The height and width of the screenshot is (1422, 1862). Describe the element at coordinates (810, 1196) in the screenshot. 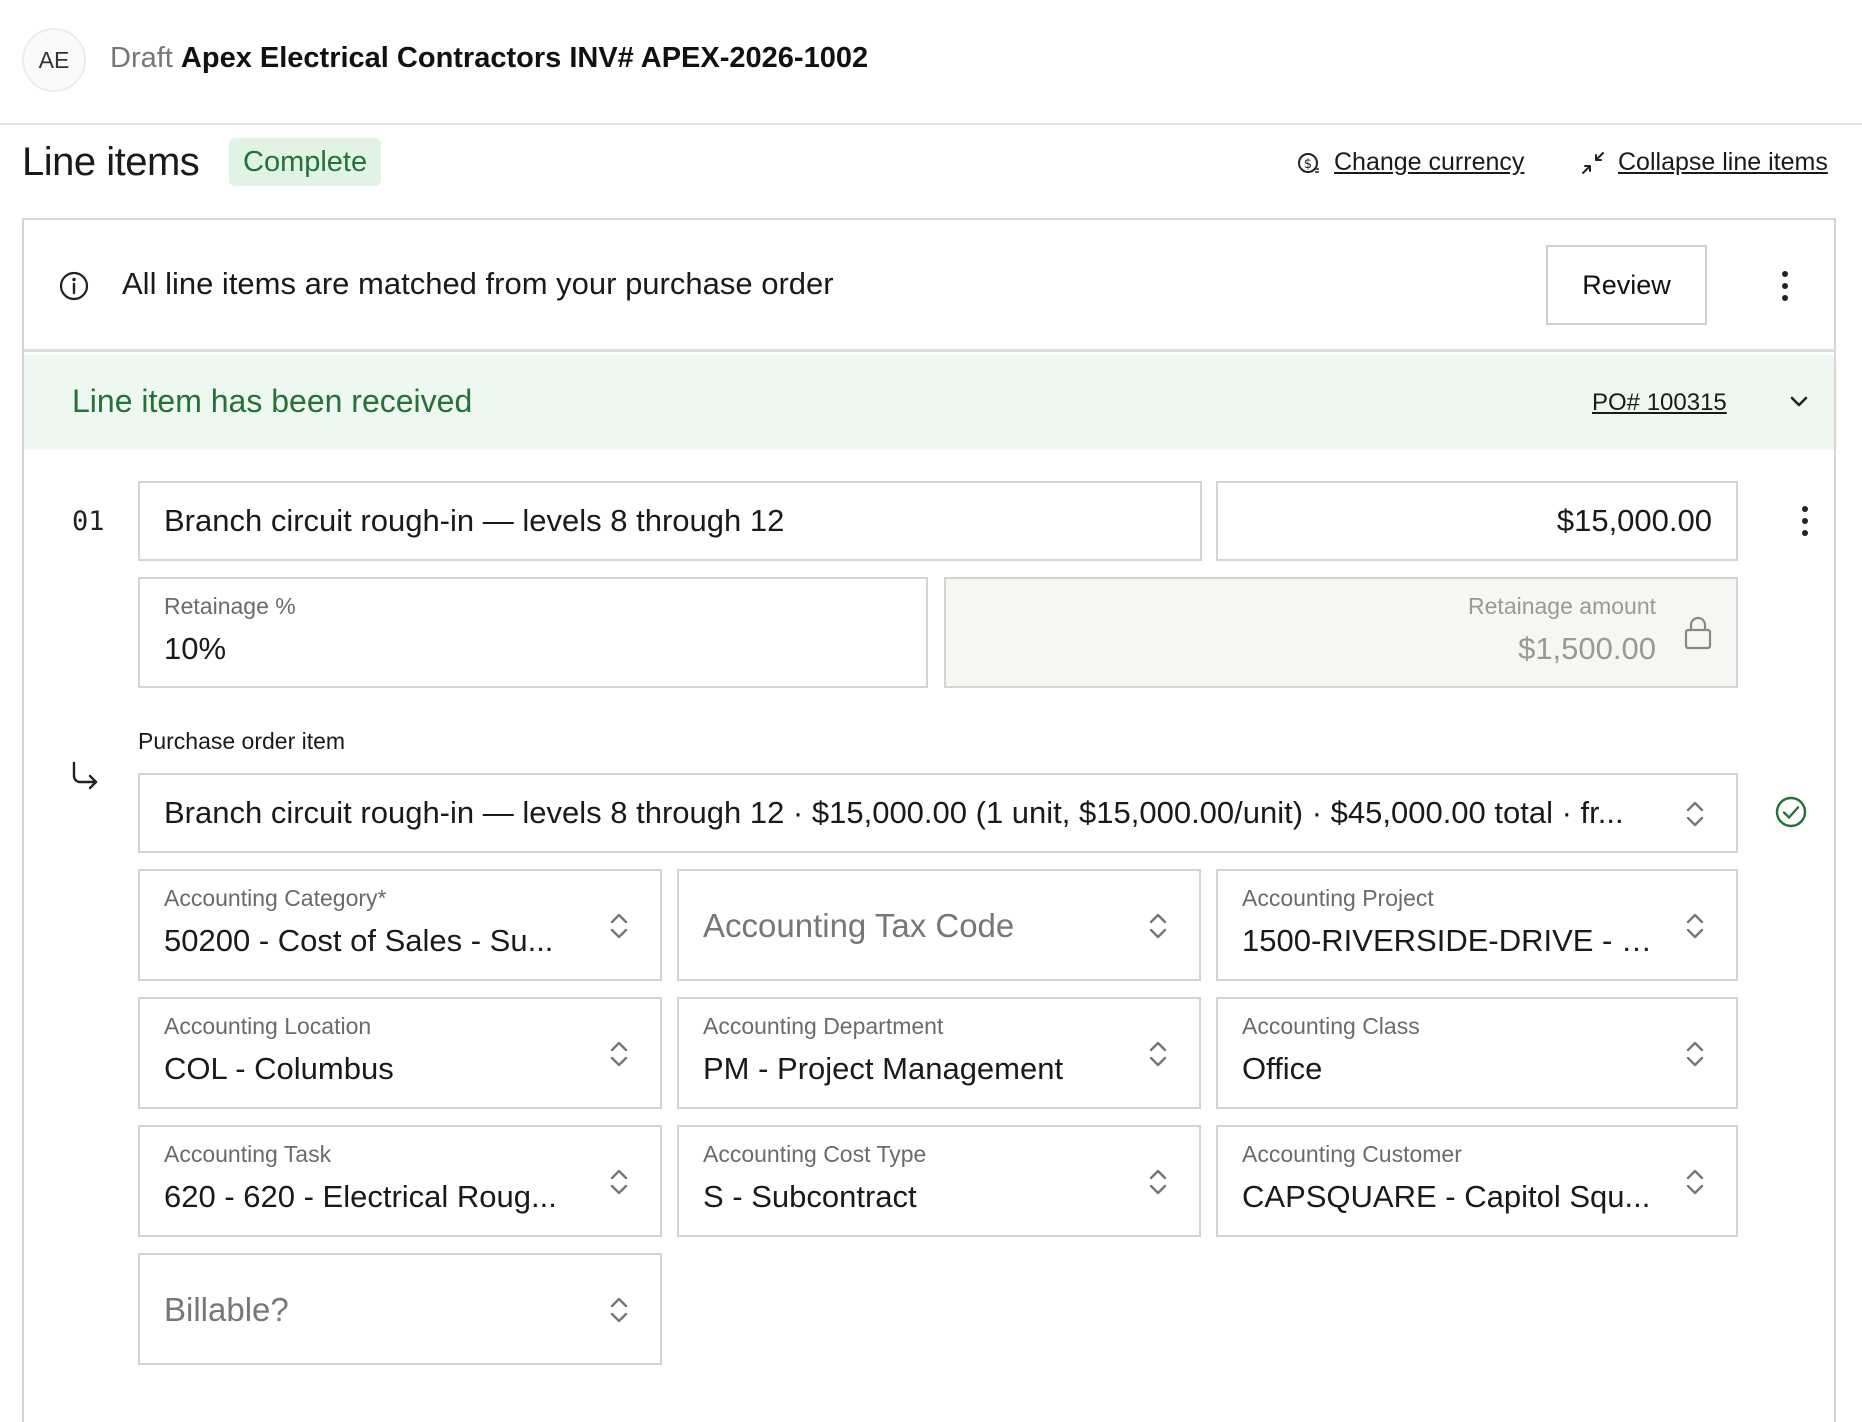

I see `field-value: S - Subcontract` at that location.